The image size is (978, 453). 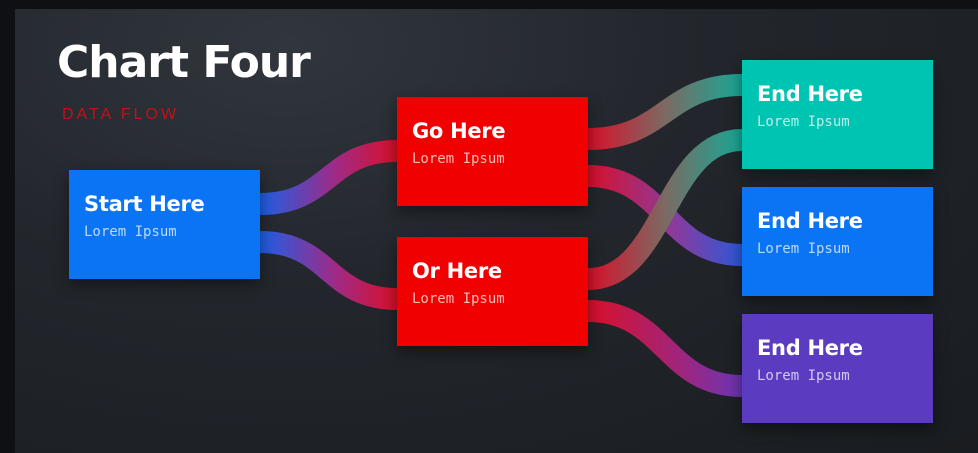 I want to click on node-title: Or Here, so click(x=457, y=271).